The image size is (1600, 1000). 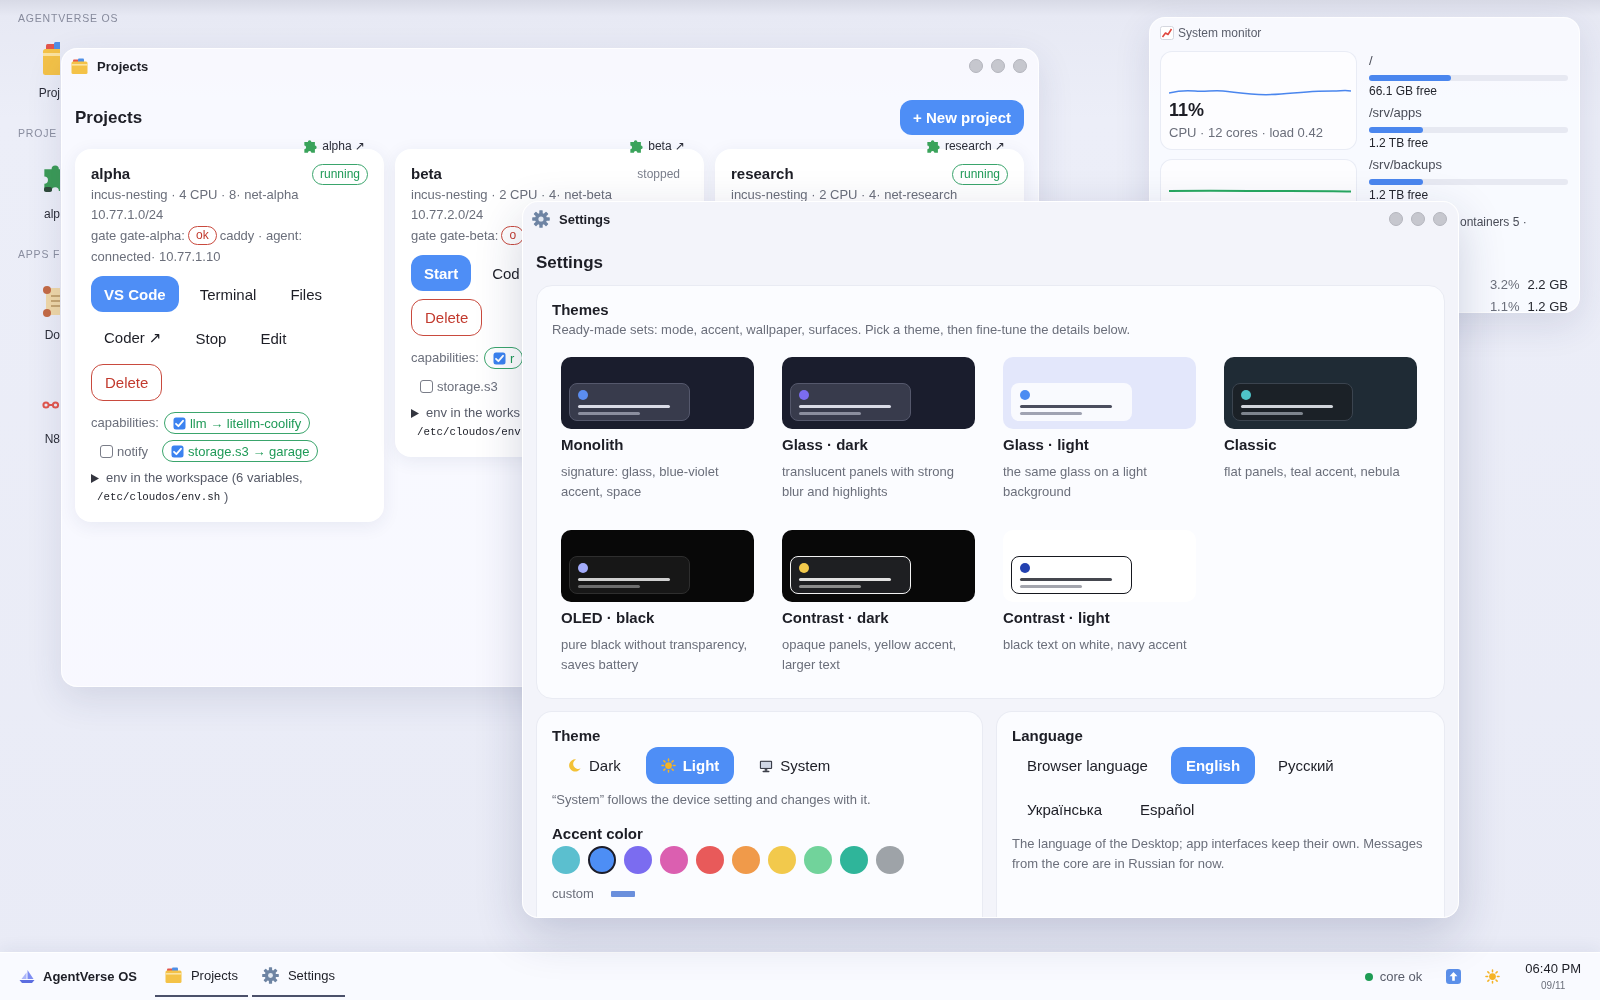 I want to click on panel-title: Theme, so click(x=576, y=736).